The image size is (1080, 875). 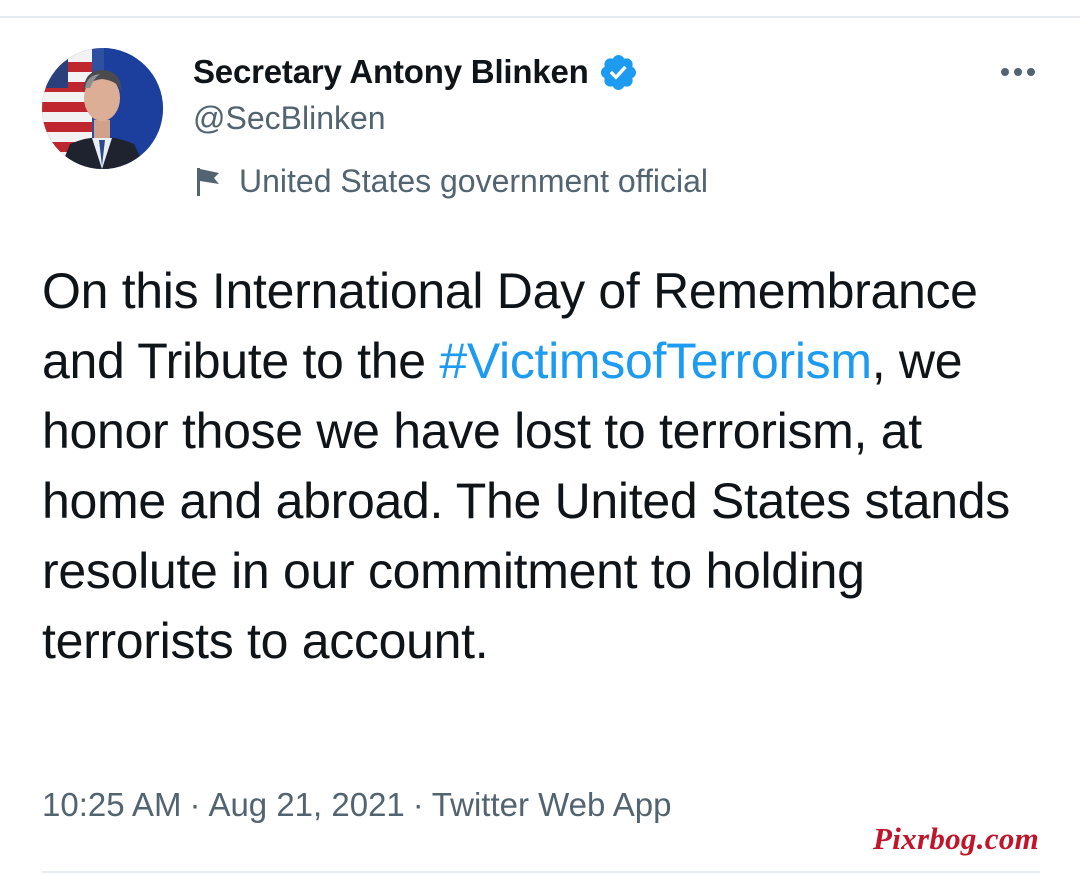 I want to click on avatar-photo, so click(x=102, y=108).